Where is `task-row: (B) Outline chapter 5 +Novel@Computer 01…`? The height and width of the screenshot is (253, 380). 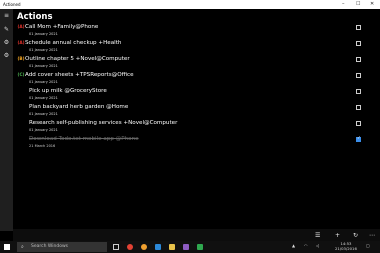
task-row: (B) Outline chapter 5 +Novel@Computer 01… is located at coordinates (192, 64).